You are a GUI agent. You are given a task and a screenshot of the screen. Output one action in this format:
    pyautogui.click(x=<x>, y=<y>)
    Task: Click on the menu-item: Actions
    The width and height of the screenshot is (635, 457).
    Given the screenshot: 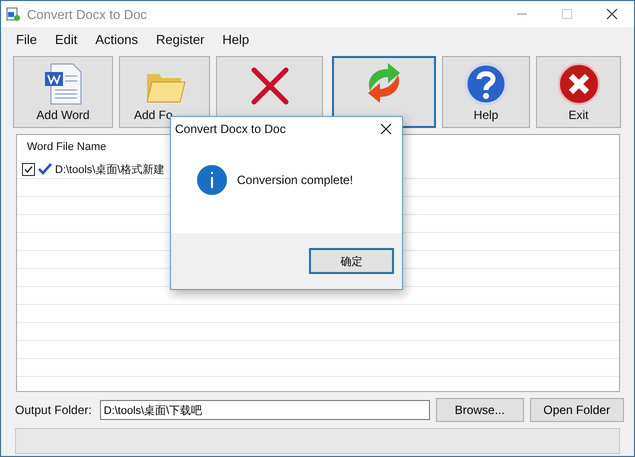 What is the action you would take?
    pyautogui.click(x=116, y=39)
    